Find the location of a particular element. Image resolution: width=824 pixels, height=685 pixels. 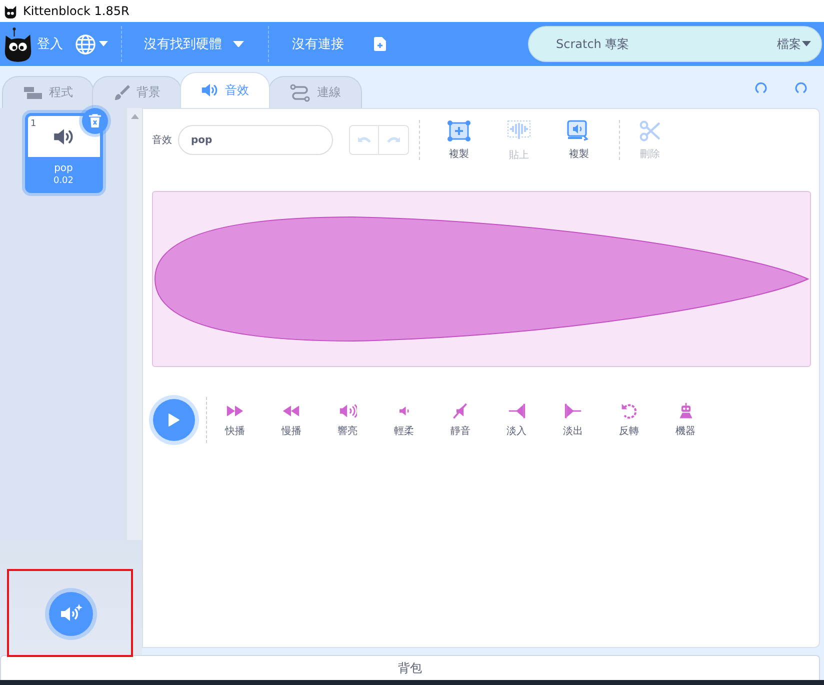

sound-number: 1 is located at coordinates (33, 124).